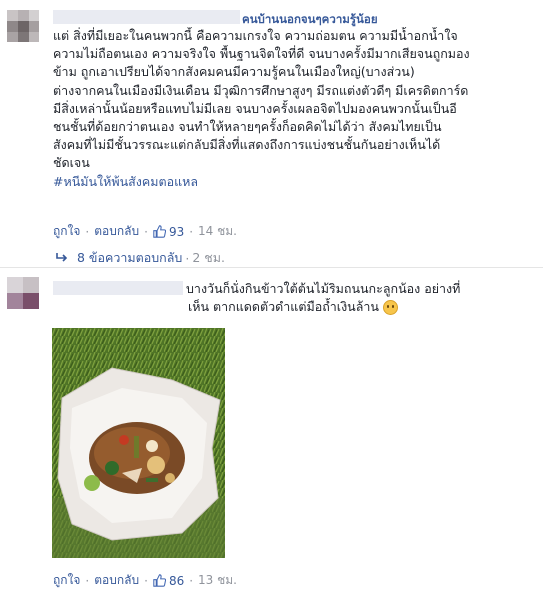  What do you see at coordinates (261, 182) in the screenshot?
I see `hashtag-link: #หนีมันให้พ้นสังคมตอแหล` at bounding box center [261, 182].